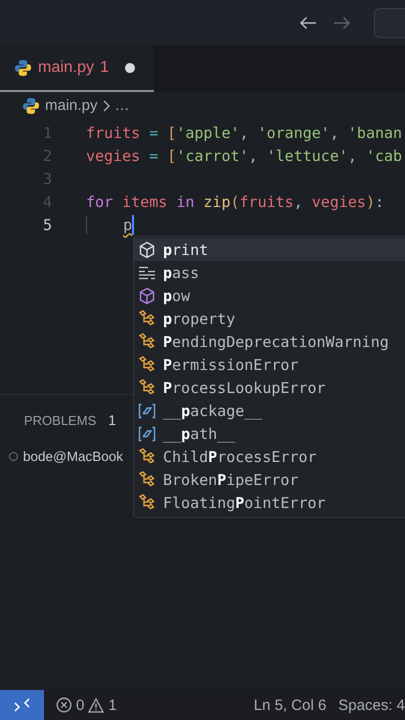 The width and height of the screenshot is (405, 720). What do you see at coordinates (389, 23) in the screenshot?
I see `command-center` at bounding box center [389, 23].